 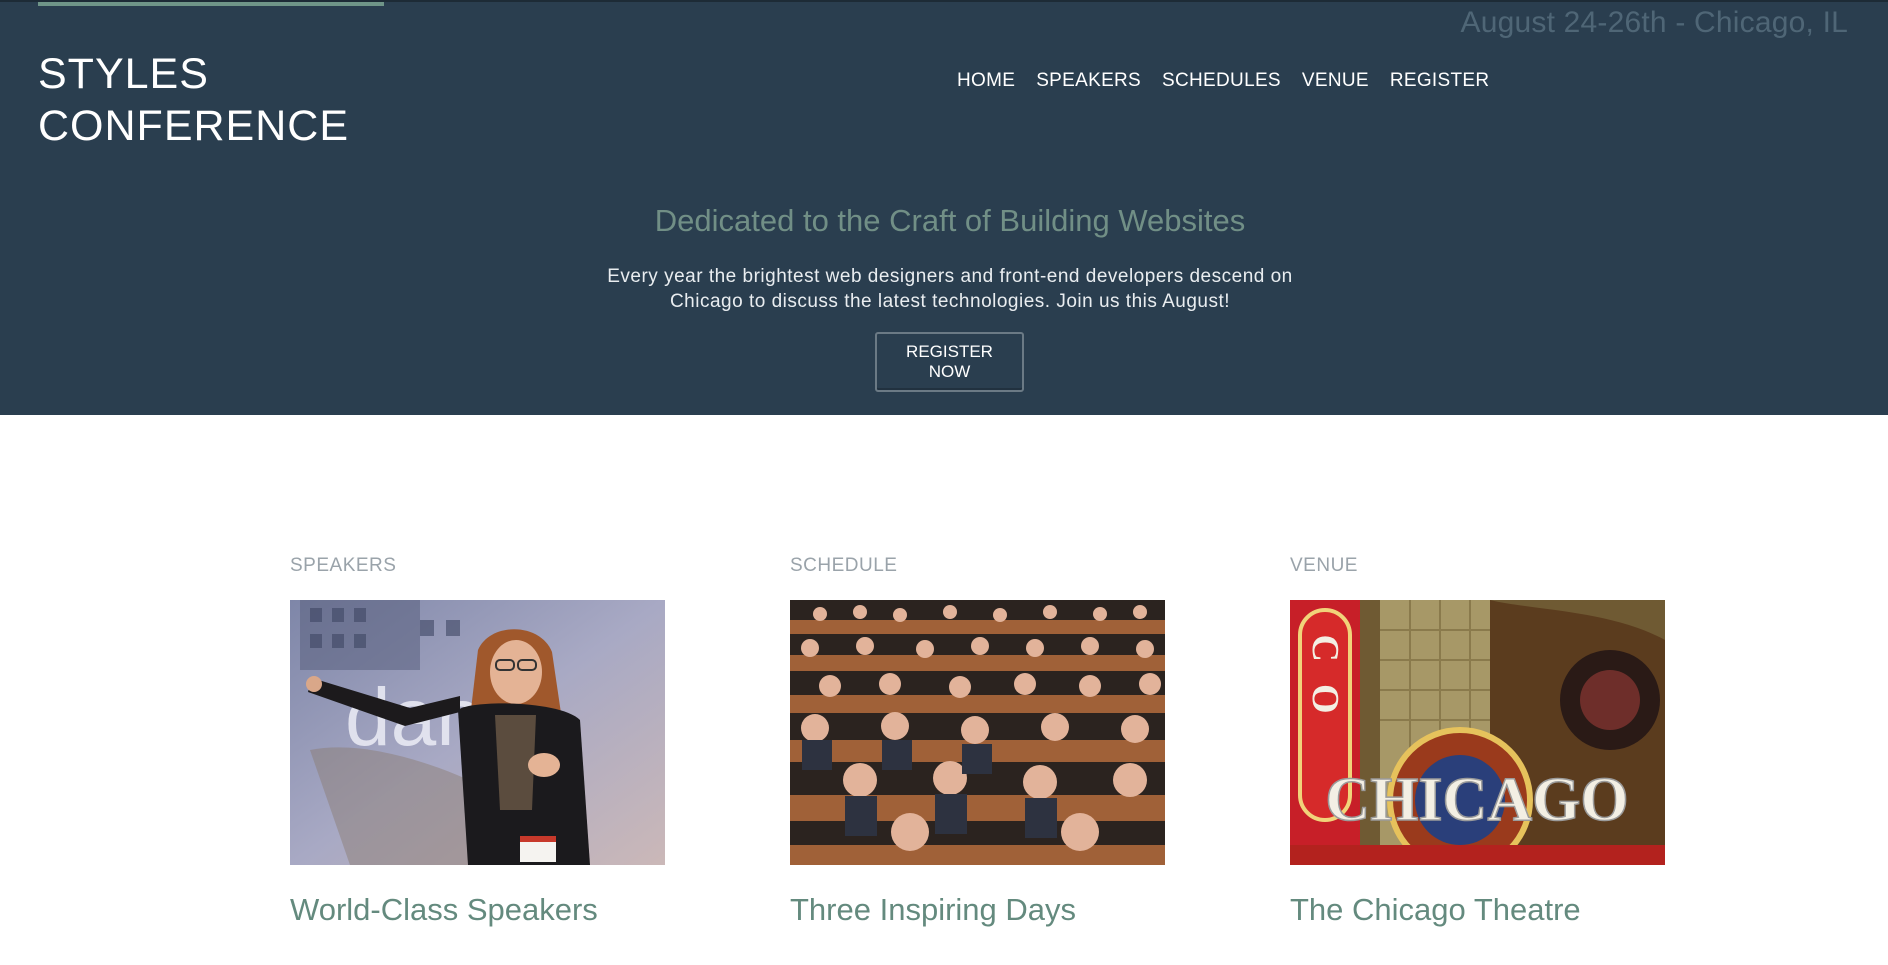 I want to click on venue-card: VENUE CO CHICAGO The Chicago Theatre, so click(x=1477, y=741).